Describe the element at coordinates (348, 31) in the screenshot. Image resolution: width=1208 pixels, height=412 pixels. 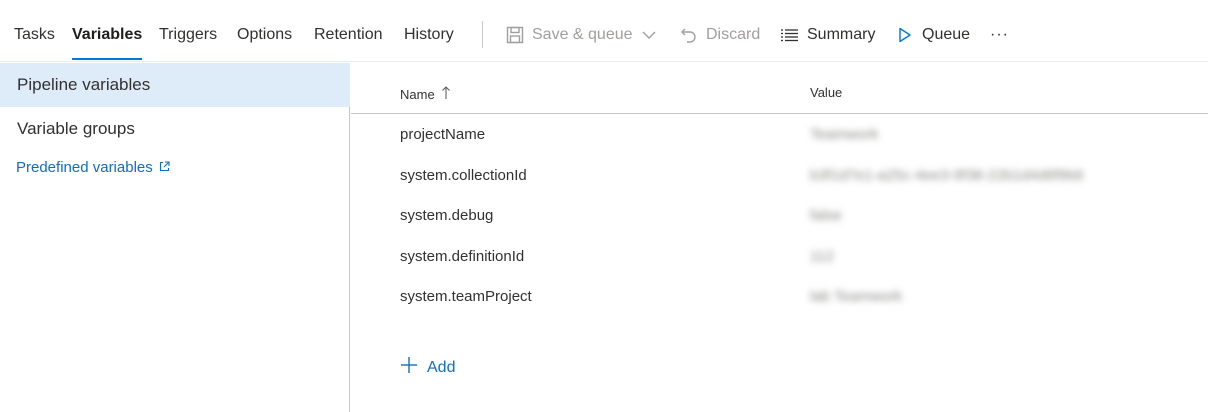
I see `tab-retention: Retention` at that location.